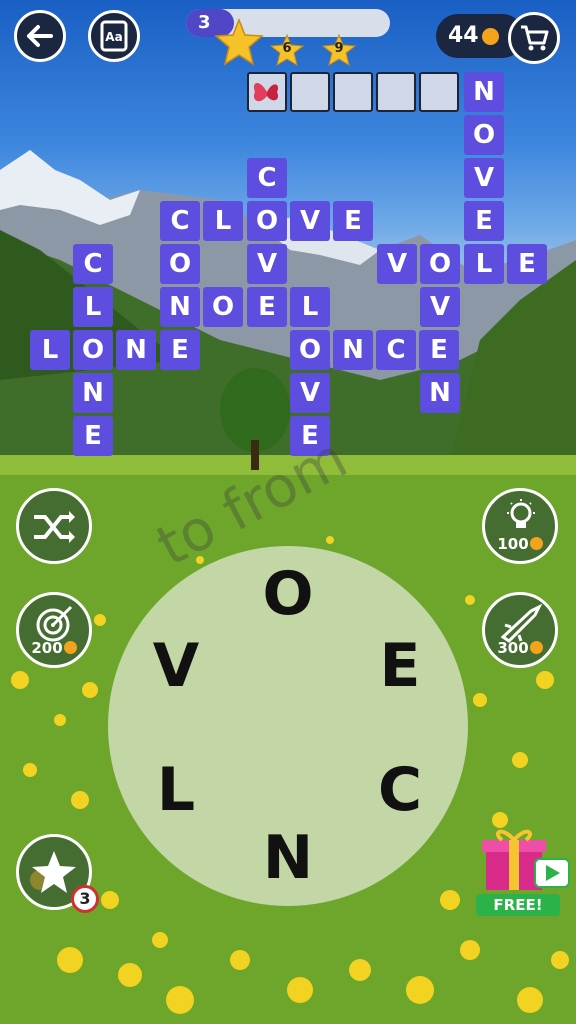  I want to click on bulb-hint-button: 100, so click(520, 526).